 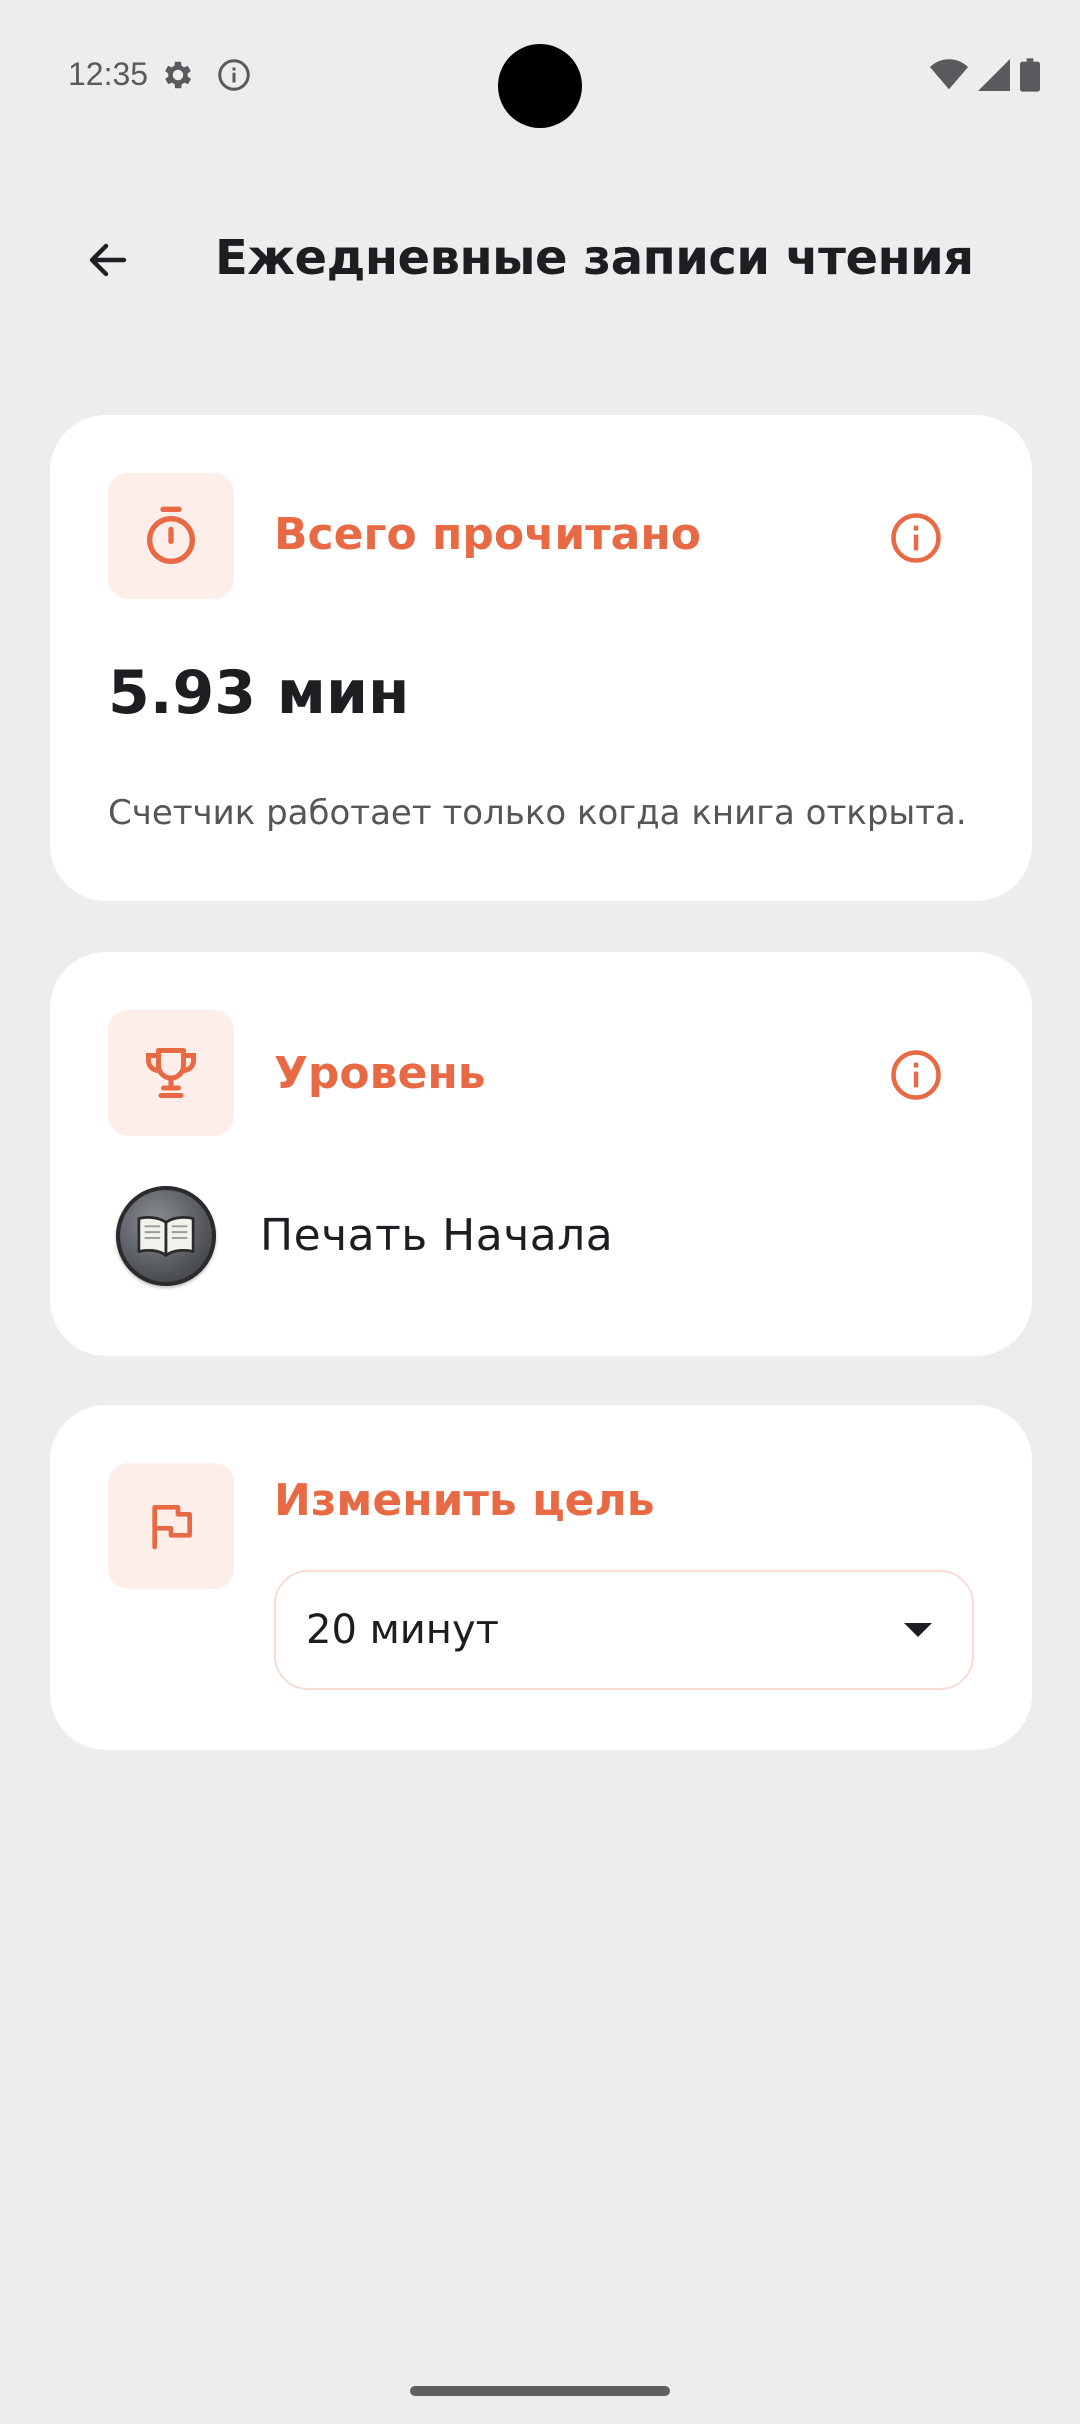 I want to click on app-bar: Ежедневные записи чтения, so click(x=540, y=260).